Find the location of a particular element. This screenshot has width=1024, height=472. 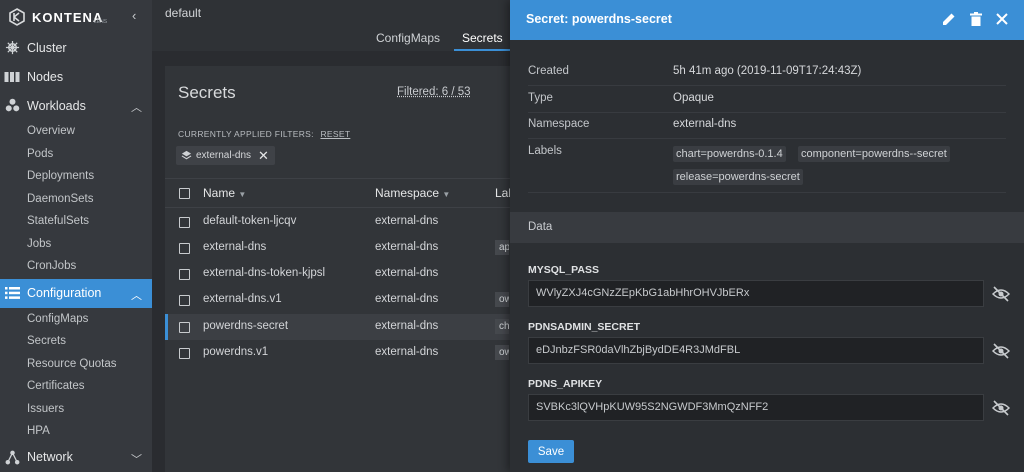

sidebar-item-label: Workloads is located at coordinates (56, 105).